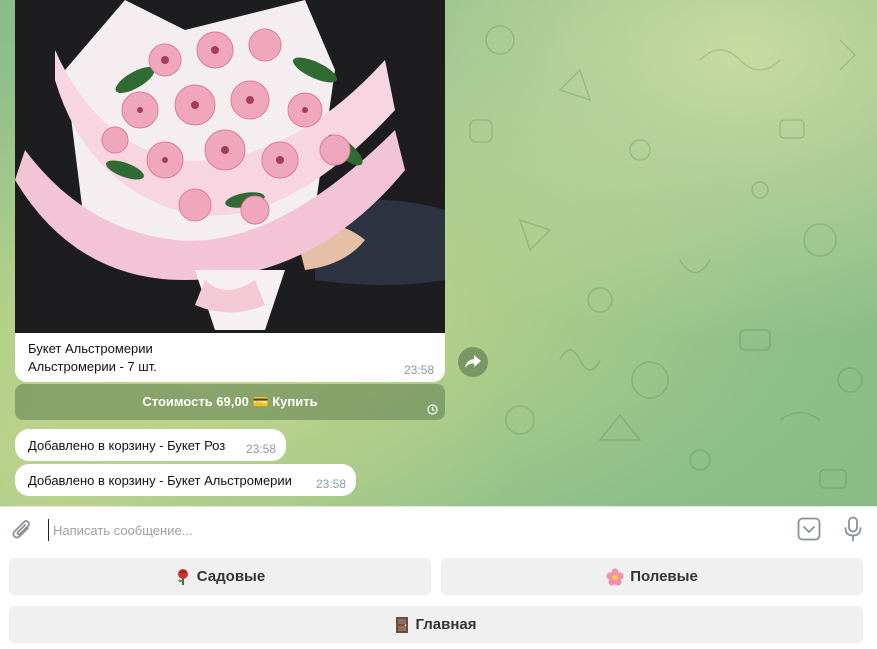 This screenshot has height=649, width=877. I want to click on message-bubble: Добавлено в корзину - Букет Роз 23:58, so click(150, 445).